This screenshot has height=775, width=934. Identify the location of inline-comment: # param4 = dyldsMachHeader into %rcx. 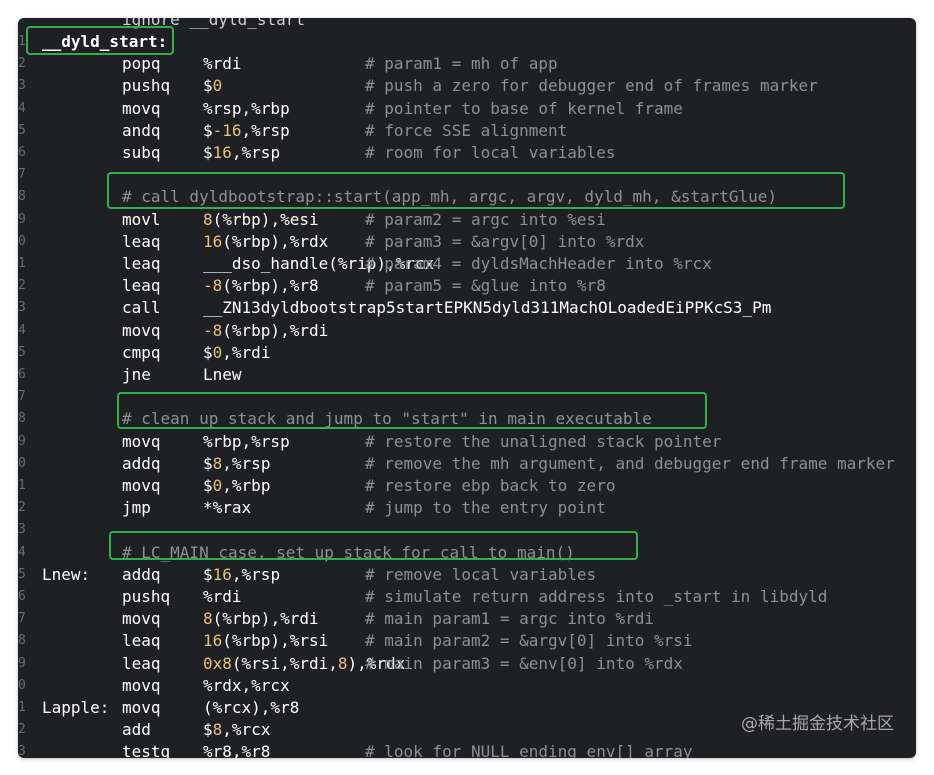
(538, 263).